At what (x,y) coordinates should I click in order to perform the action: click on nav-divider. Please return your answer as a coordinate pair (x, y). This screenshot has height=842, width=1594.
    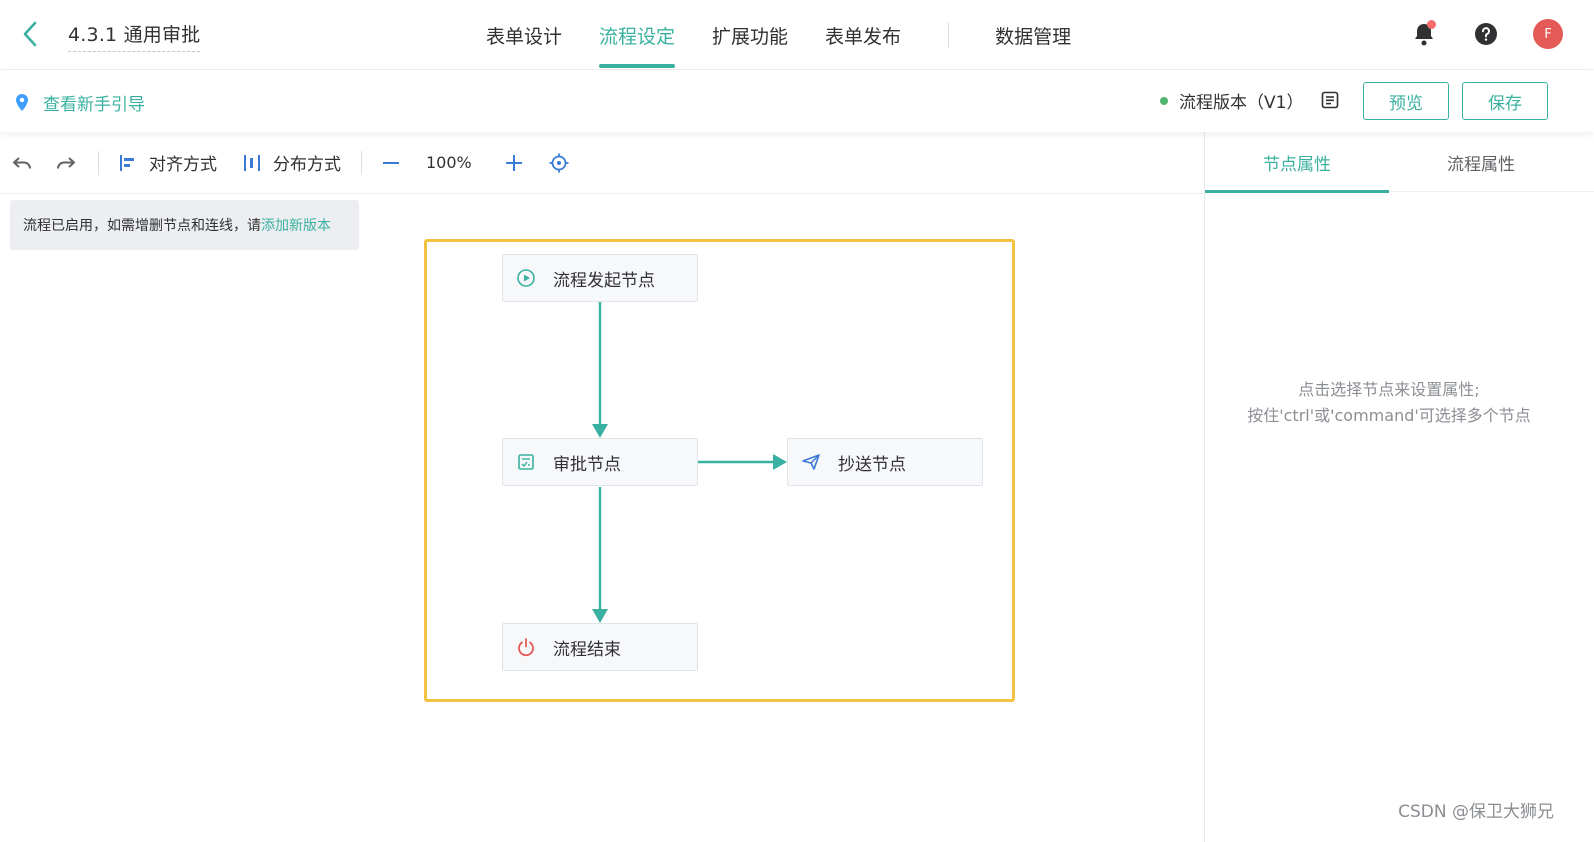
    Looking at the image, I should click on (949, 35).